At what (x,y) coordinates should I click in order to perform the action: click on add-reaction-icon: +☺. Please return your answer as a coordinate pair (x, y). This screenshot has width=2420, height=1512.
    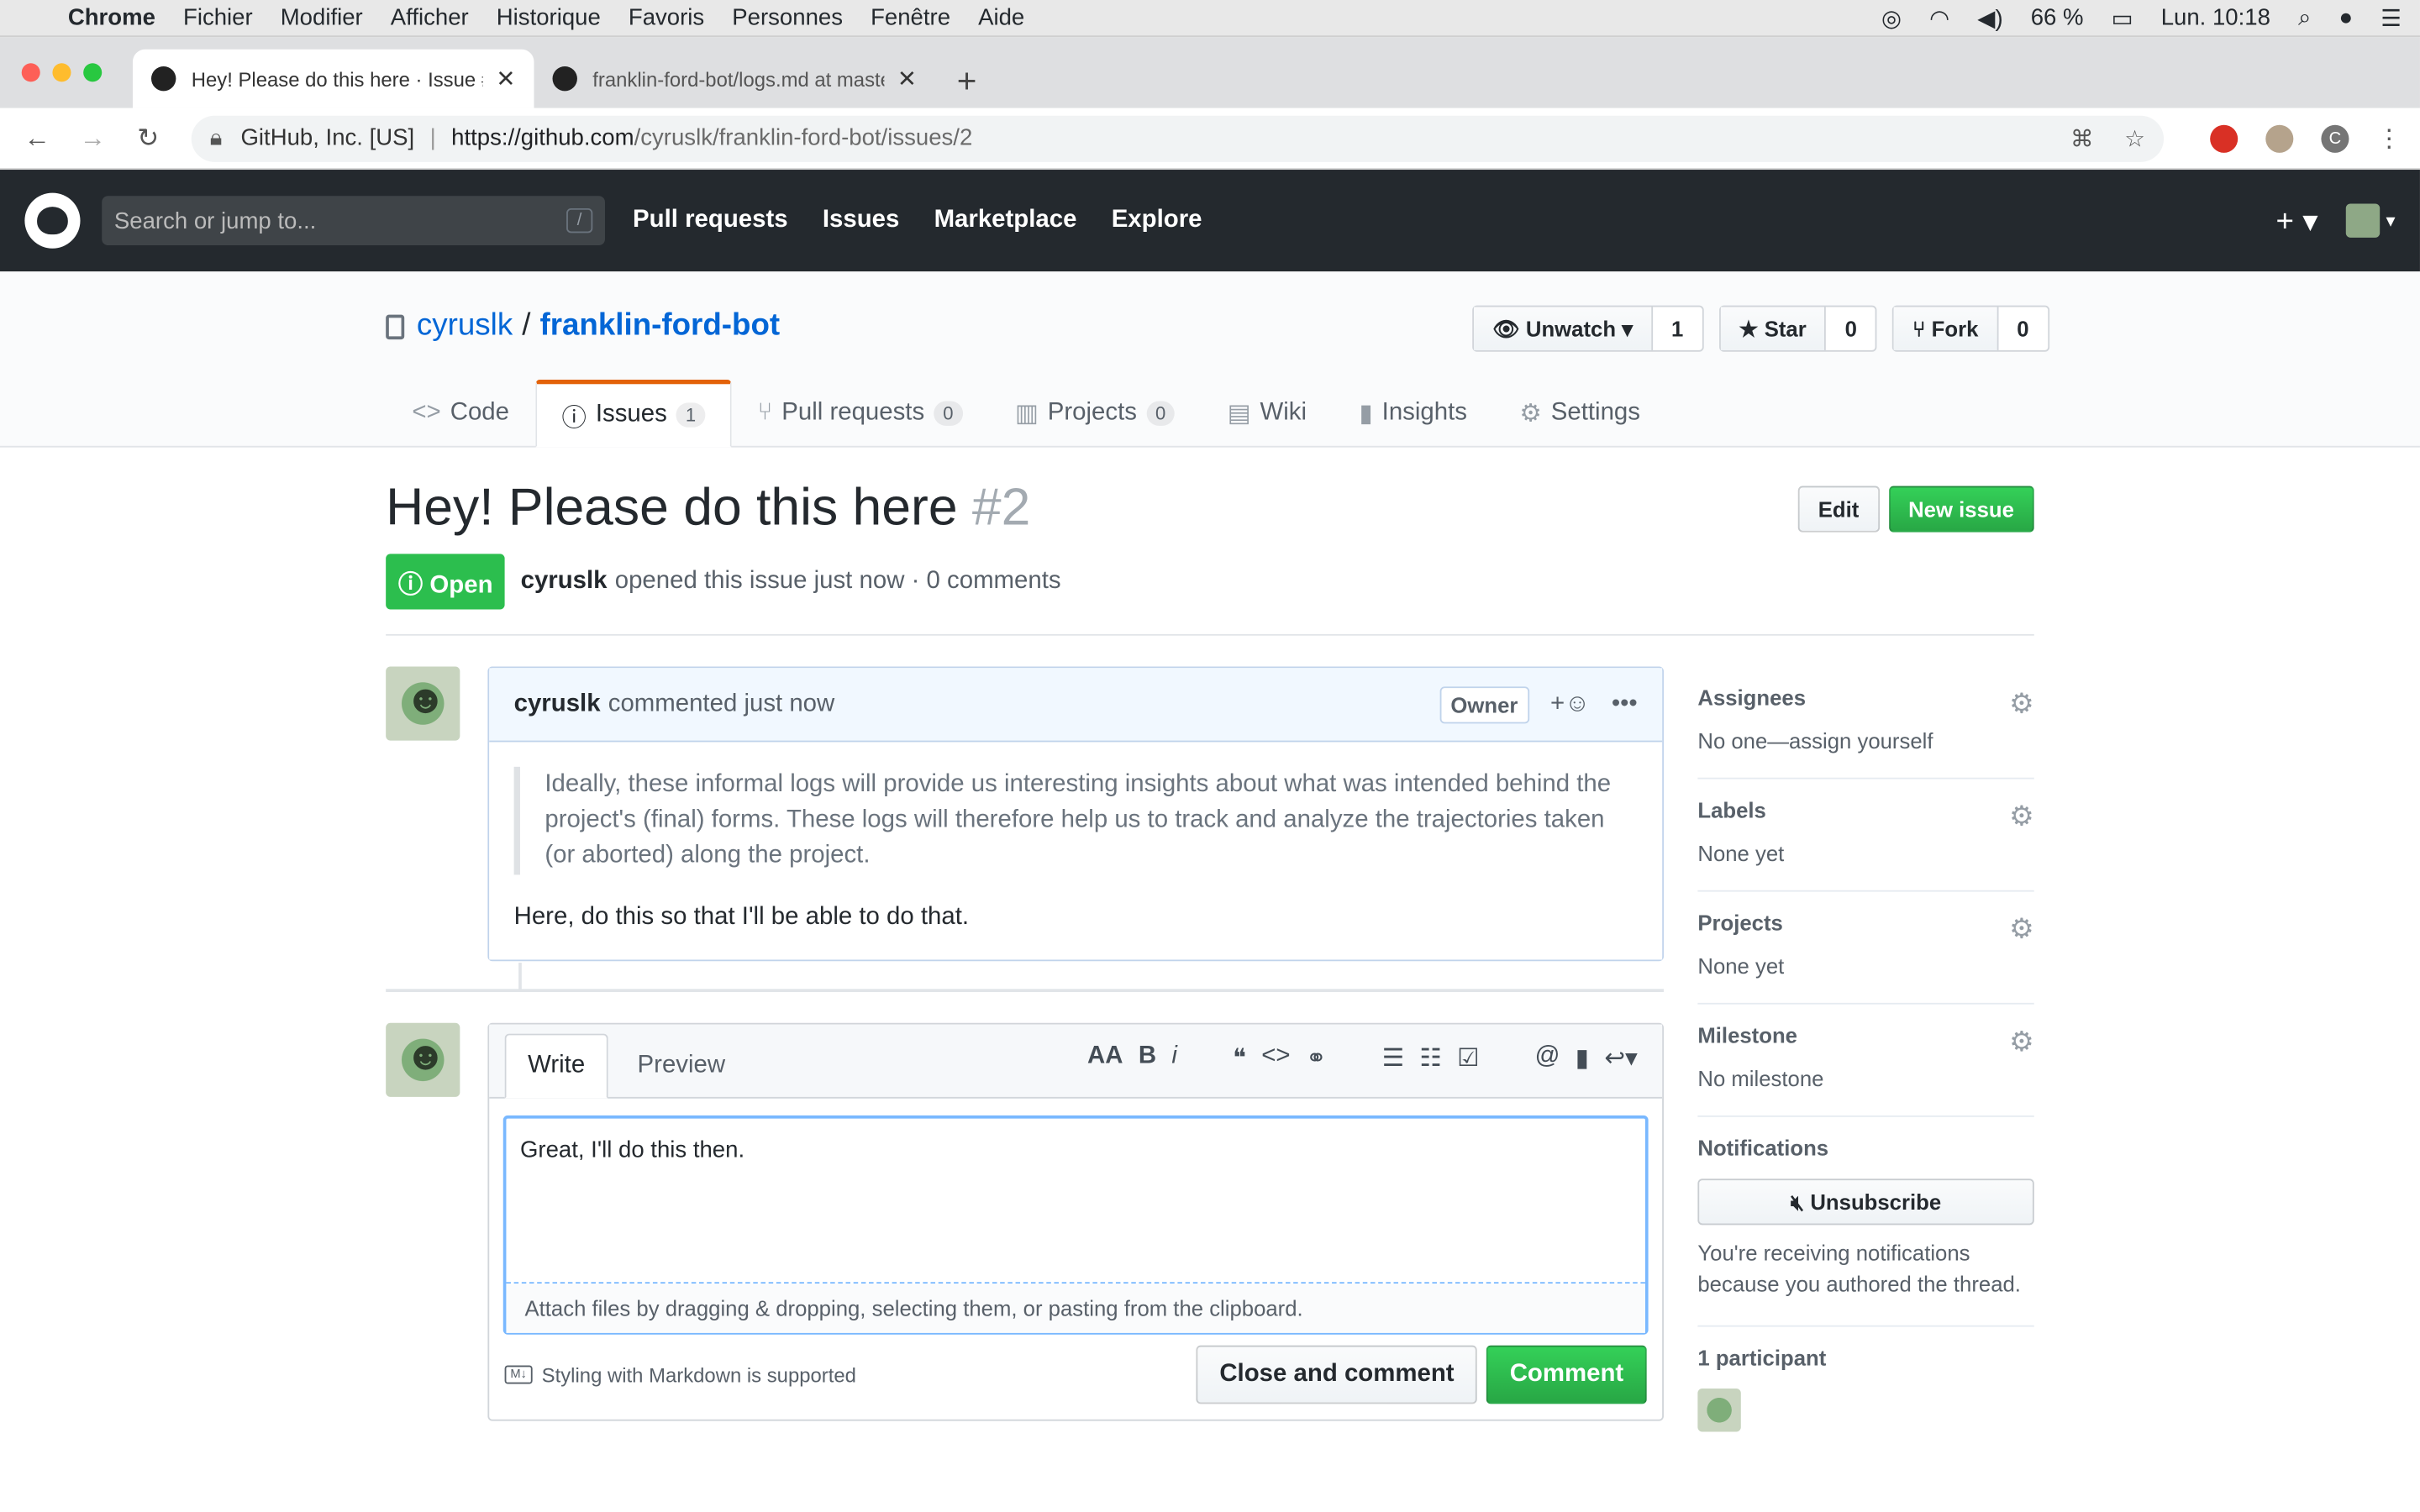
    Looking at the image, I should click on (1570, 704).